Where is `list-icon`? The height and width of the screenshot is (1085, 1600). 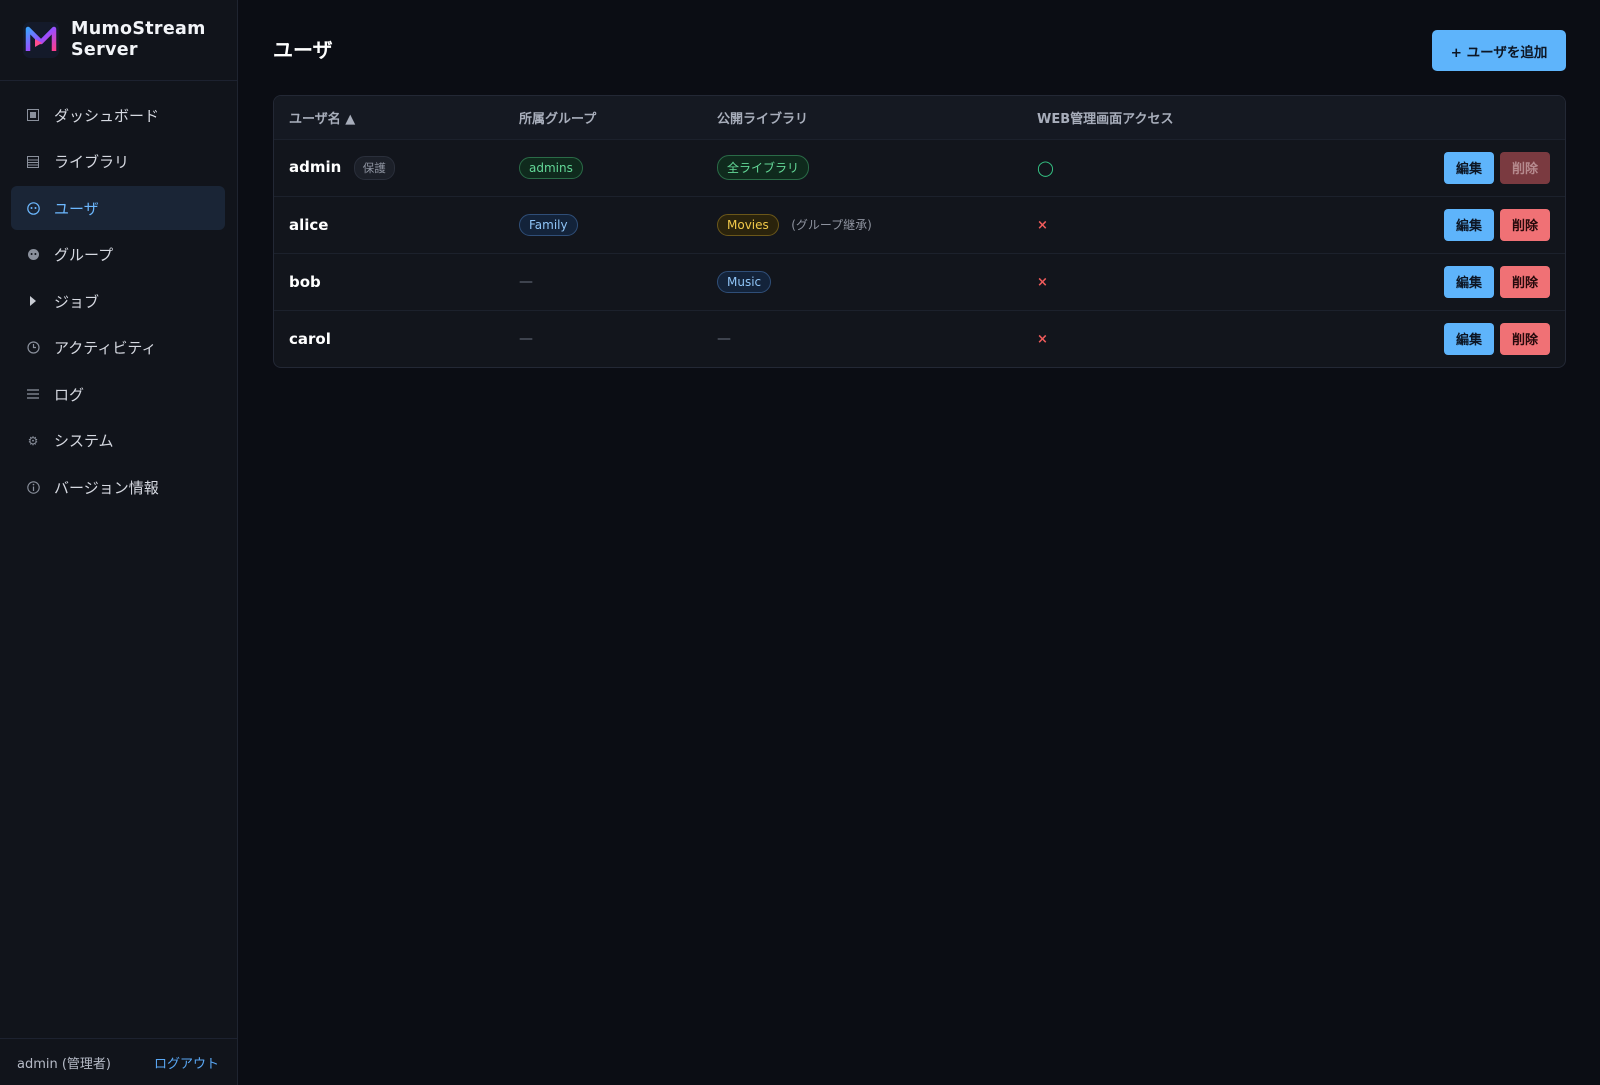
list-icon is located at coordinates (33, 394).